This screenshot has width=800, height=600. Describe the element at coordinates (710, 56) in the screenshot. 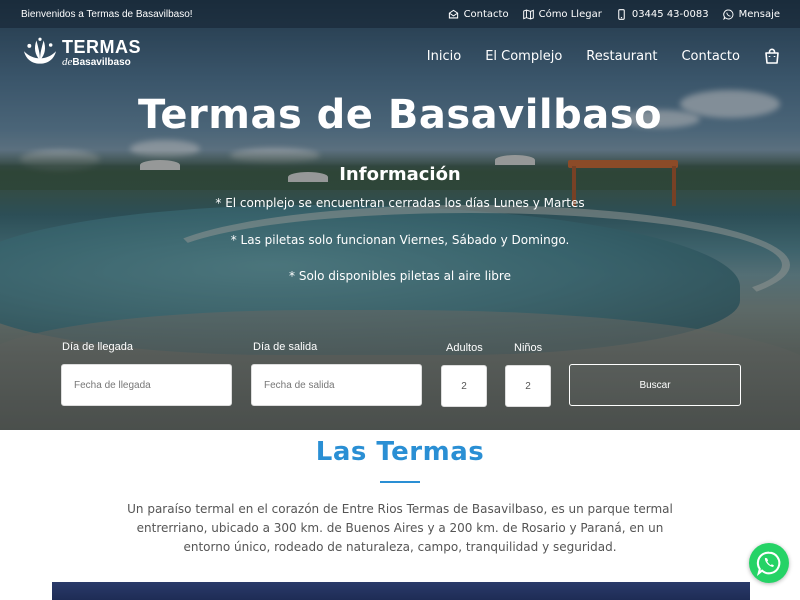

I see `nav-item-contacto: Contacto` at that location.